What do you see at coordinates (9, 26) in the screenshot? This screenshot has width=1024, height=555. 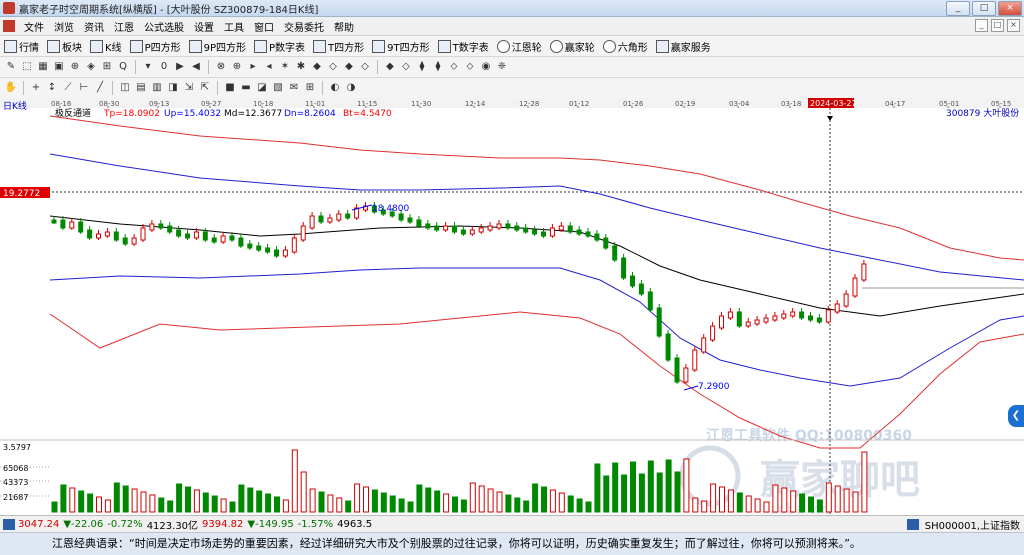 I see `menu-logo-icon` at bounding box center [9, 26].